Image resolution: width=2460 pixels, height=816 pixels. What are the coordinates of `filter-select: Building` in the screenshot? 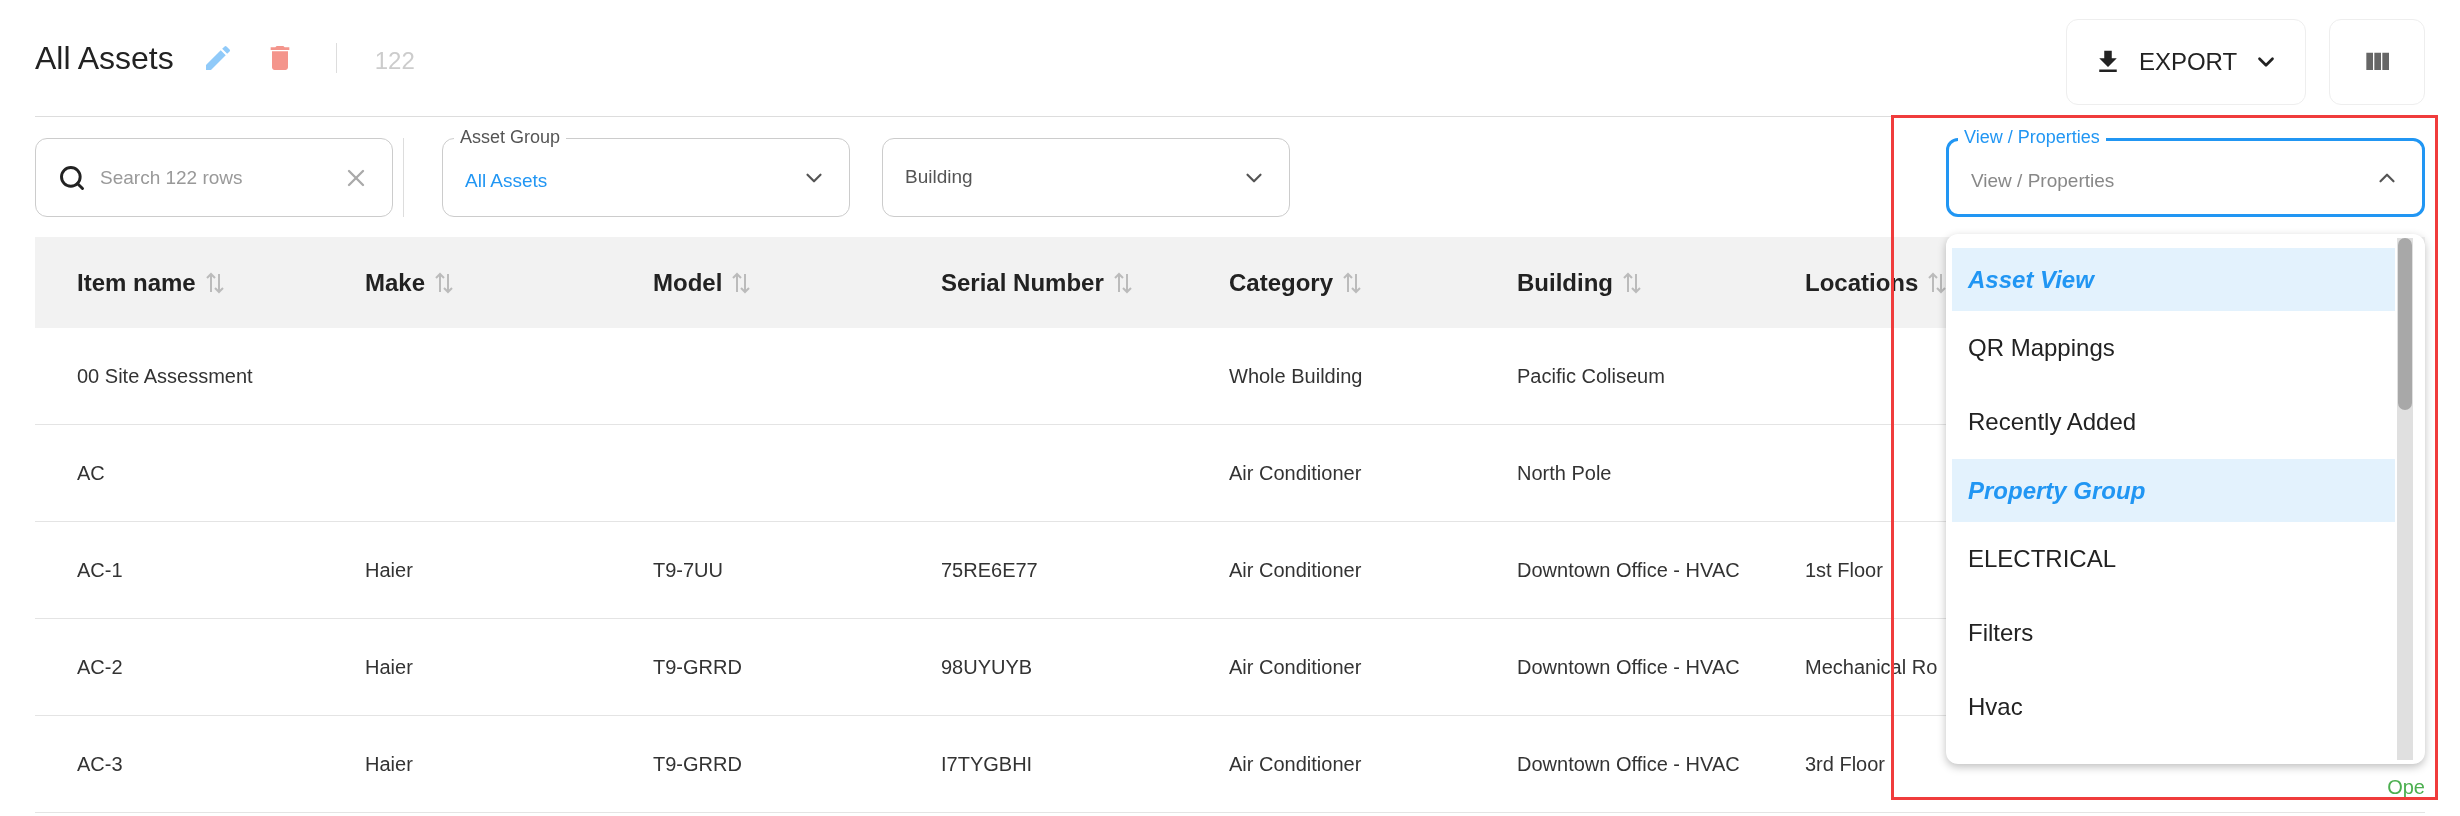 It's located at (1086, 177).